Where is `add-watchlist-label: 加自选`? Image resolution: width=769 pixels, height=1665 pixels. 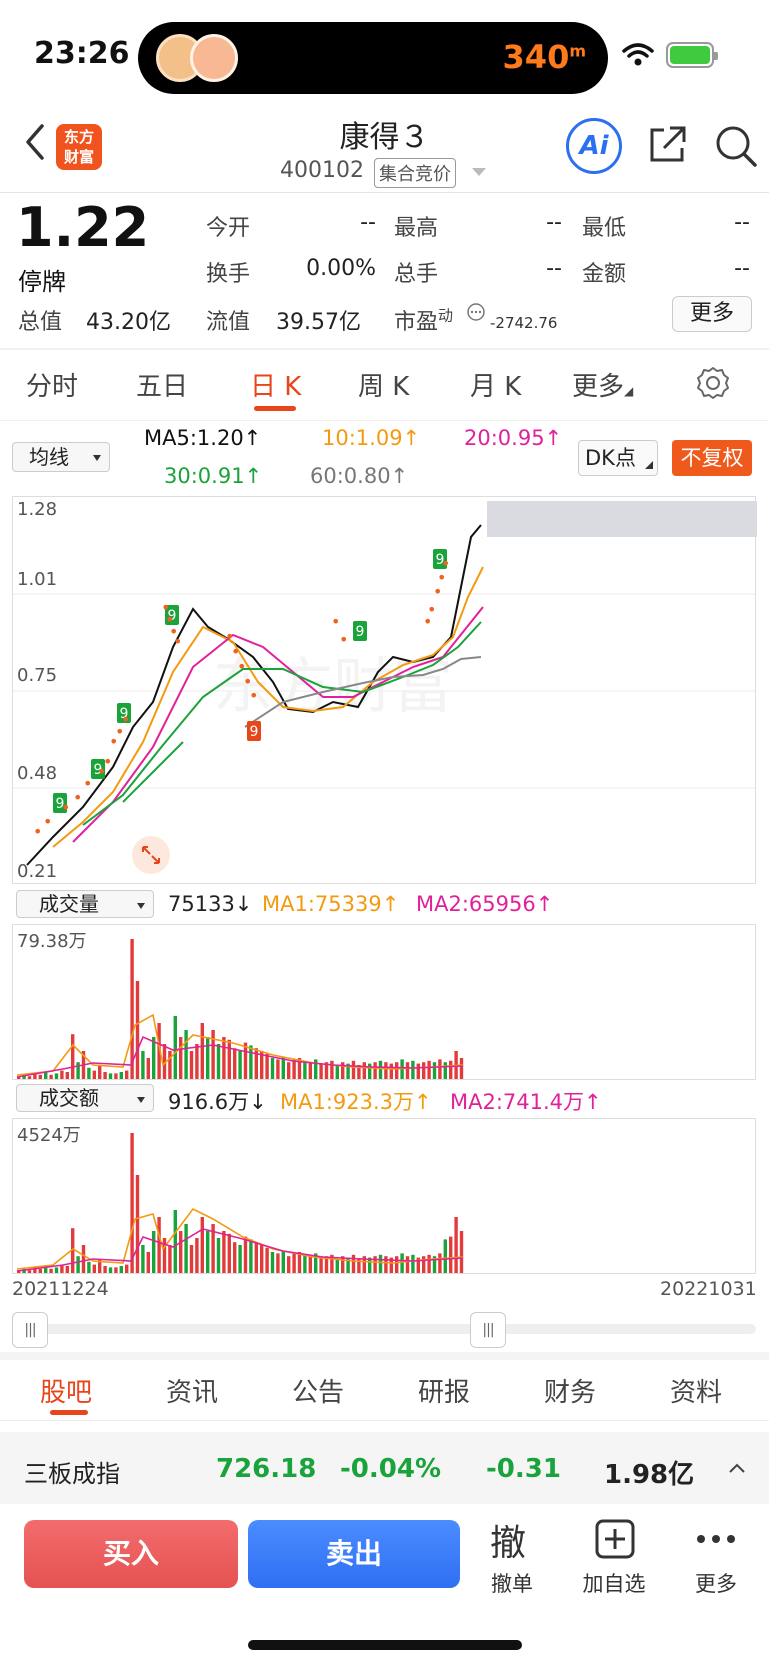 add-watchlist-label: 加自选 is located at coordinates (614, 1583).